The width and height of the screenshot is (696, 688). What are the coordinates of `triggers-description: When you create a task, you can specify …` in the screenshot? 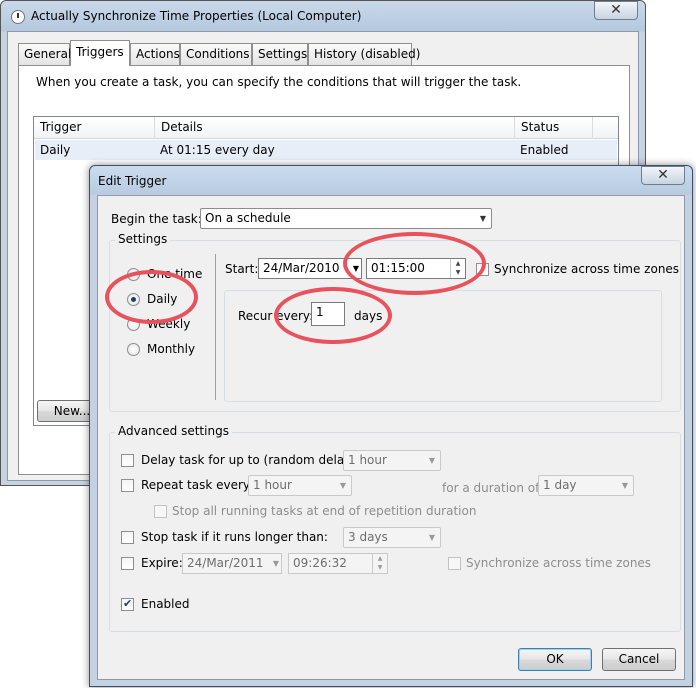 It's located at (279, 82).